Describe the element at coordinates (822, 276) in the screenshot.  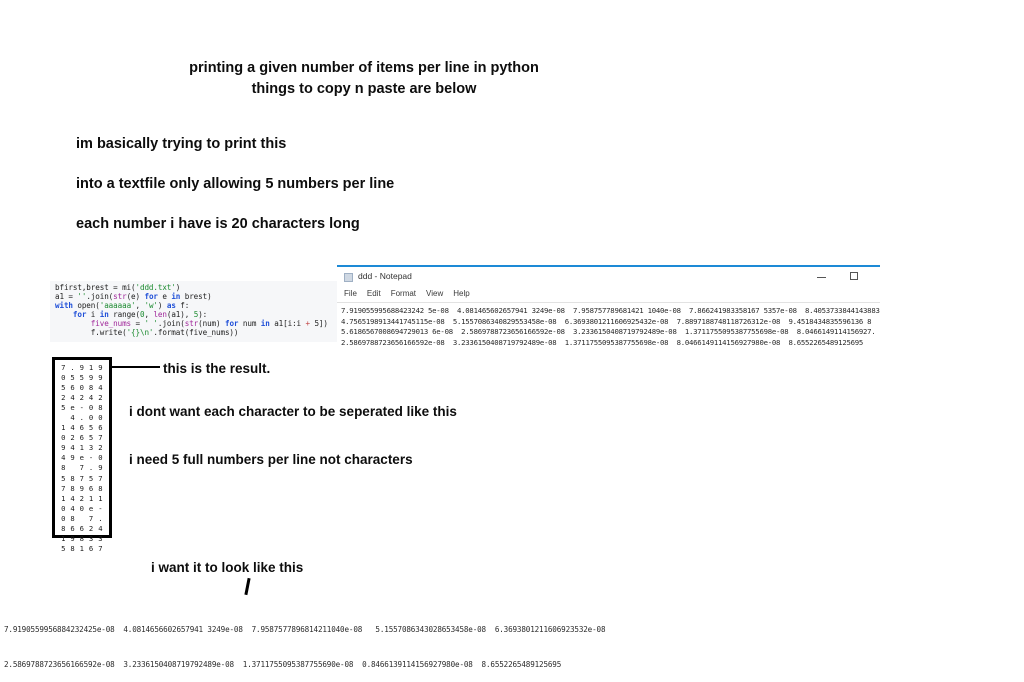
I see `minimize-button` at that location.